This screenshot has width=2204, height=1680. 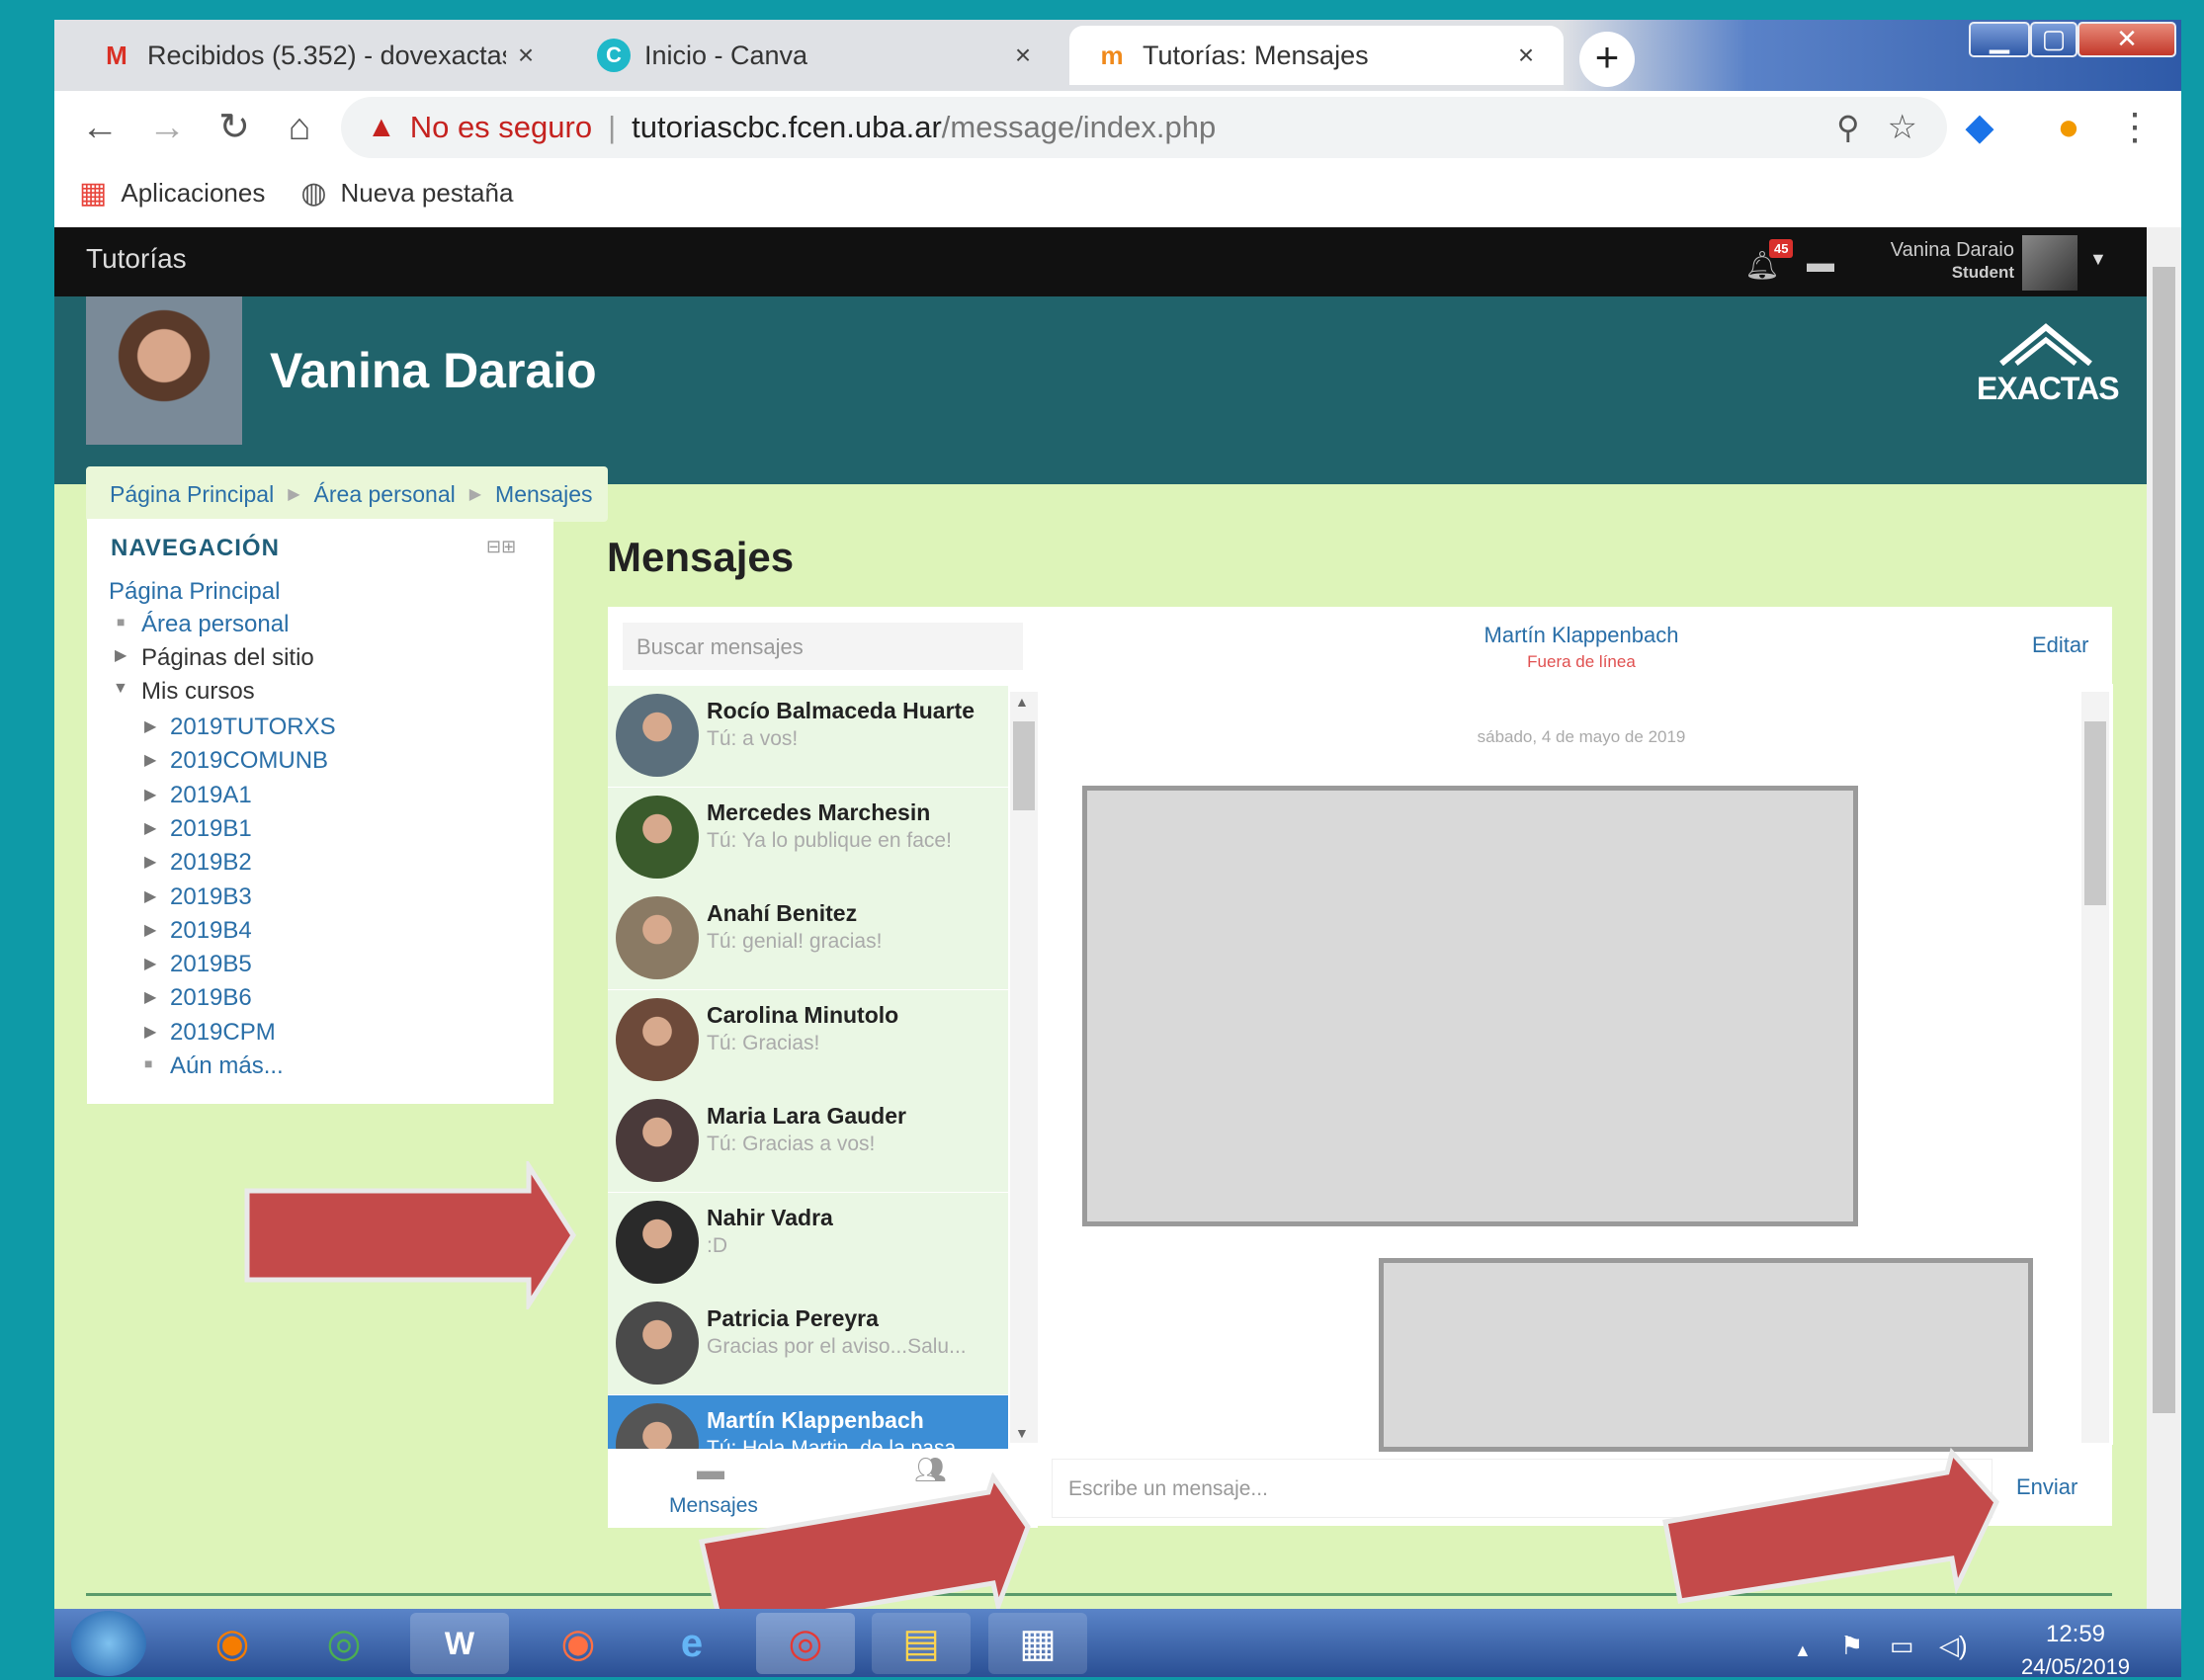 What do you see at coordinates (193, 193) in the screenshot?
I see `bookmark-apps: Aplicaciones` at bounding box center [193, 193].